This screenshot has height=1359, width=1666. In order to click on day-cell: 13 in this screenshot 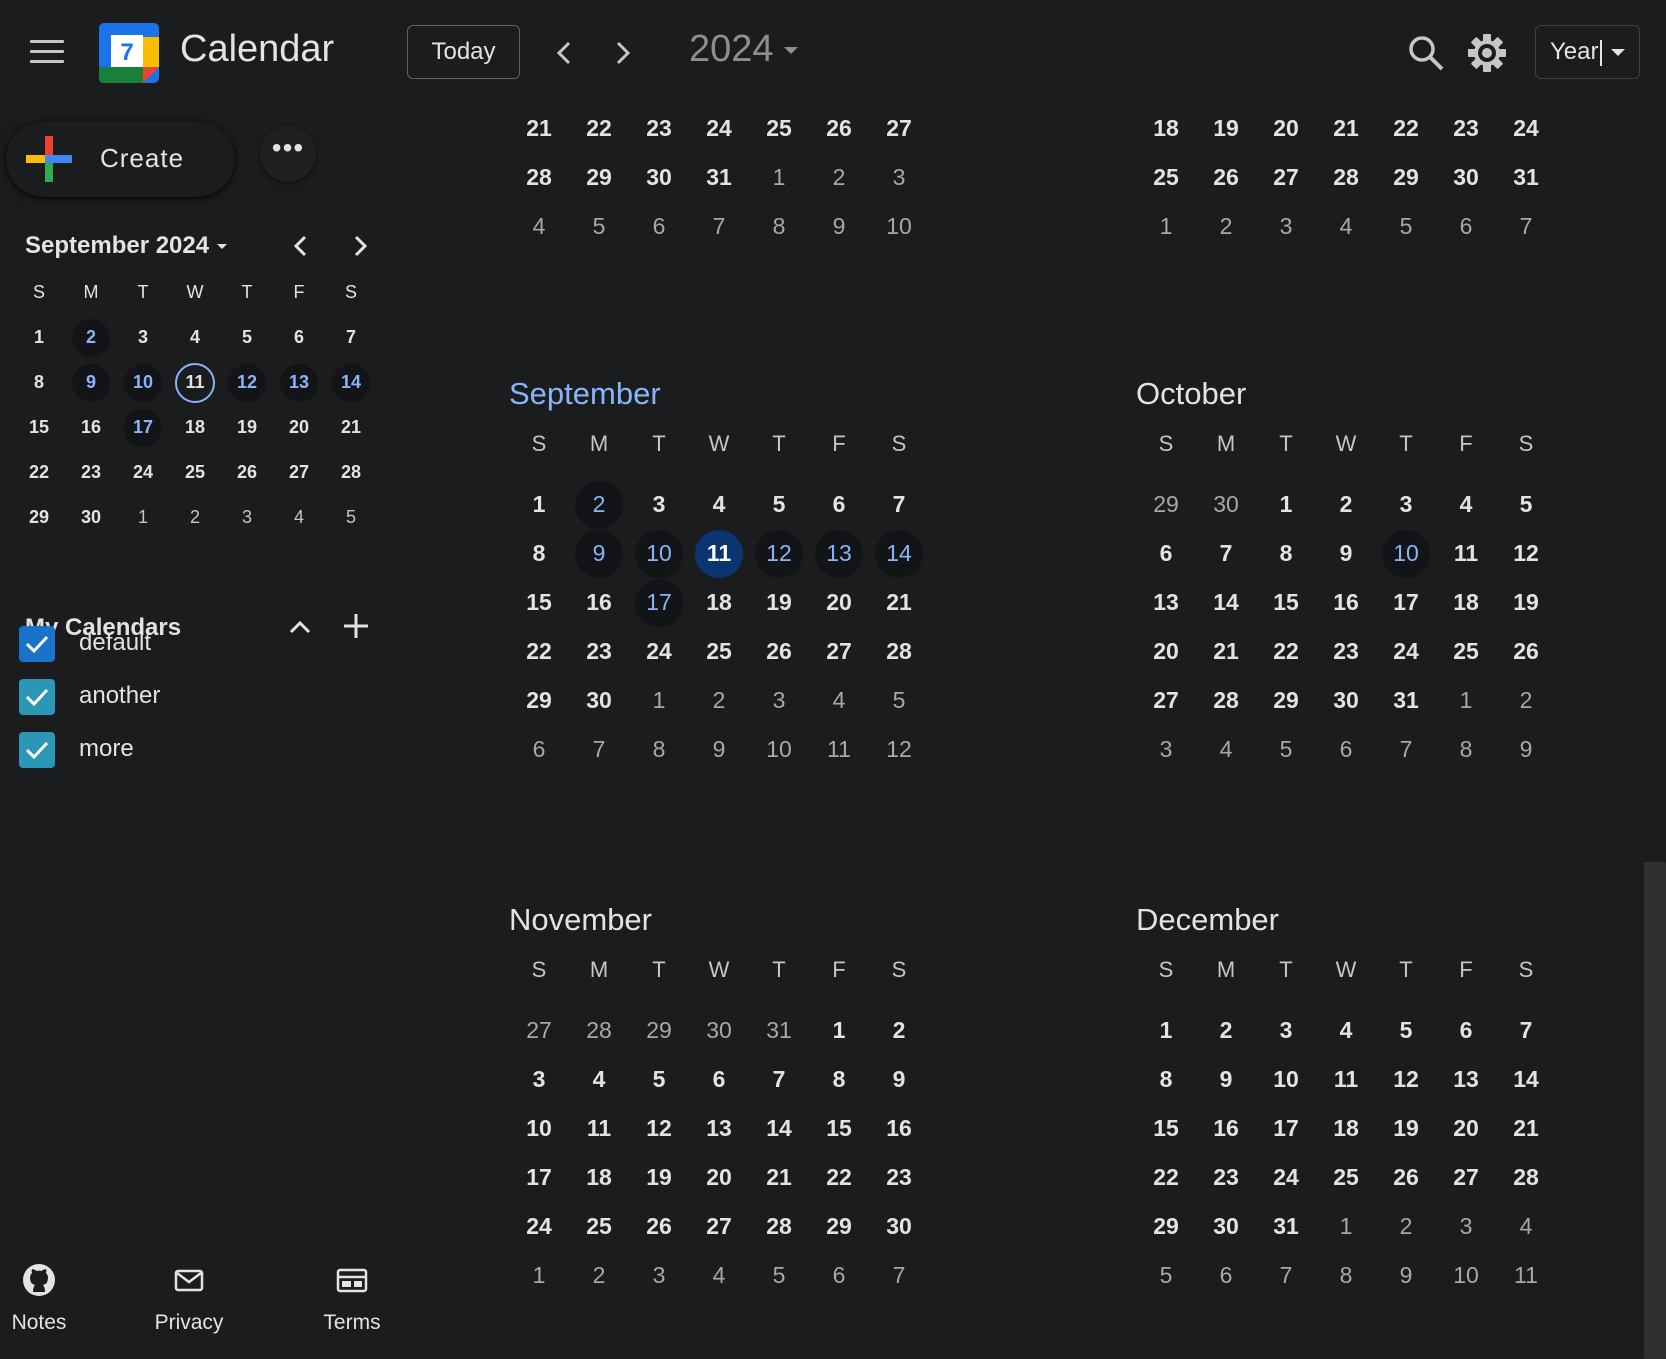, I will do `click(719, 1128)`.